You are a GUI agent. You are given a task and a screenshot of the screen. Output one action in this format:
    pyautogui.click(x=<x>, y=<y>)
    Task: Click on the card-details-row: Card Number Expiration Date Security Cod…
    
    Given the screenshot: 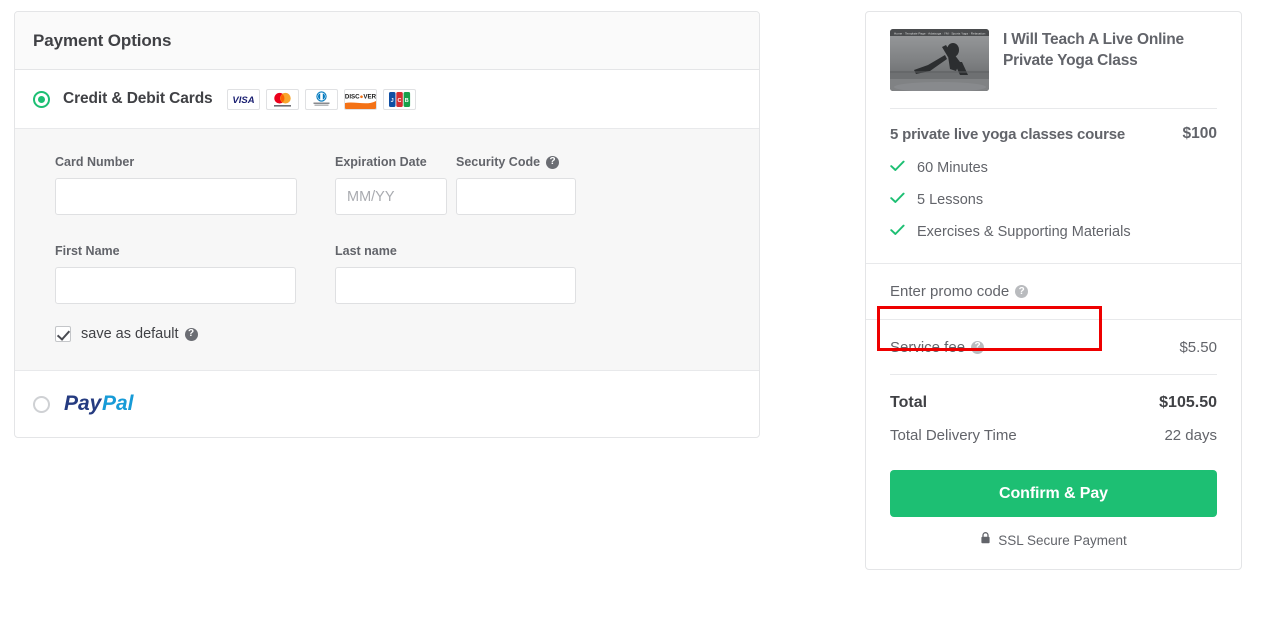 What is the action you would take?
    pyautogui.click(x=387, y=185)
    